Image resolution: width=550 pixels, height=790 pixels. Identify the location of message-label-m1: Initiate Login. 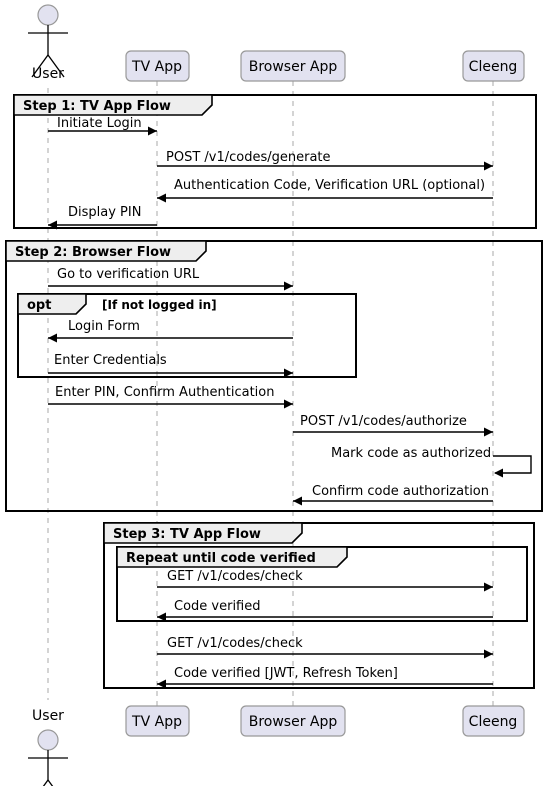
(99, 123).